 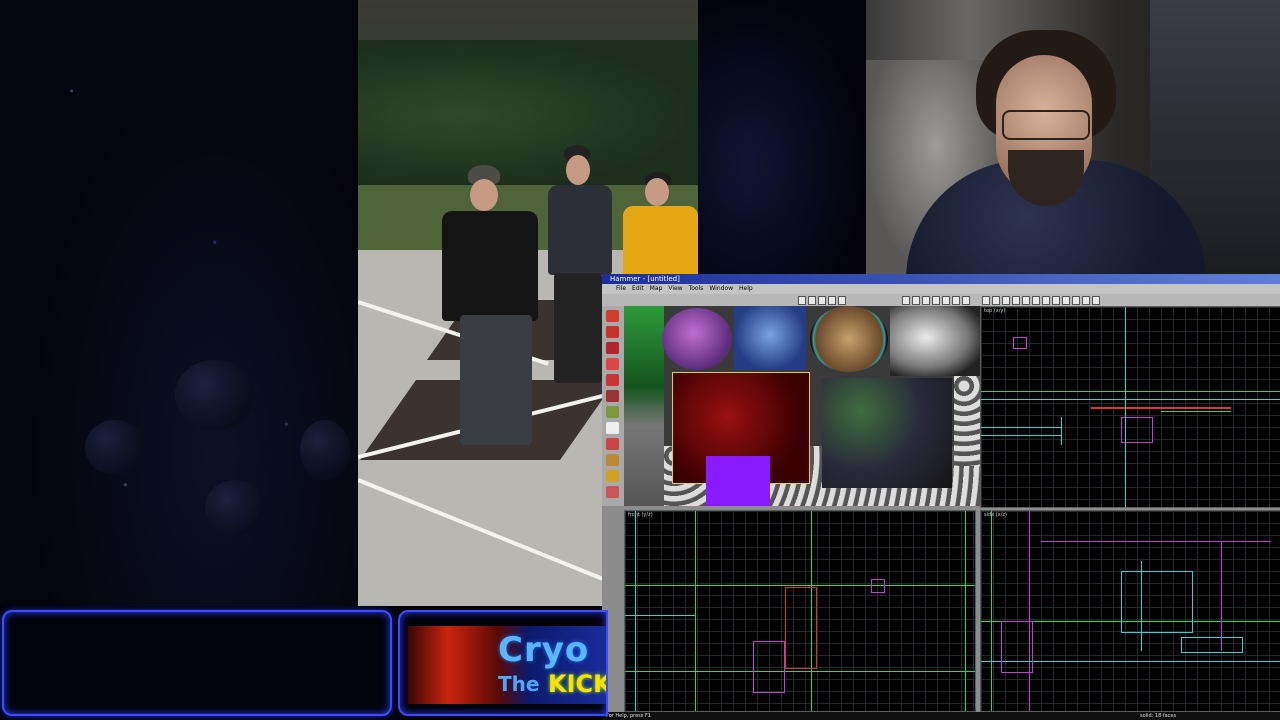 I want to click on editor-titlebar: Hammer - [untitled], so click(x=941, y=279).